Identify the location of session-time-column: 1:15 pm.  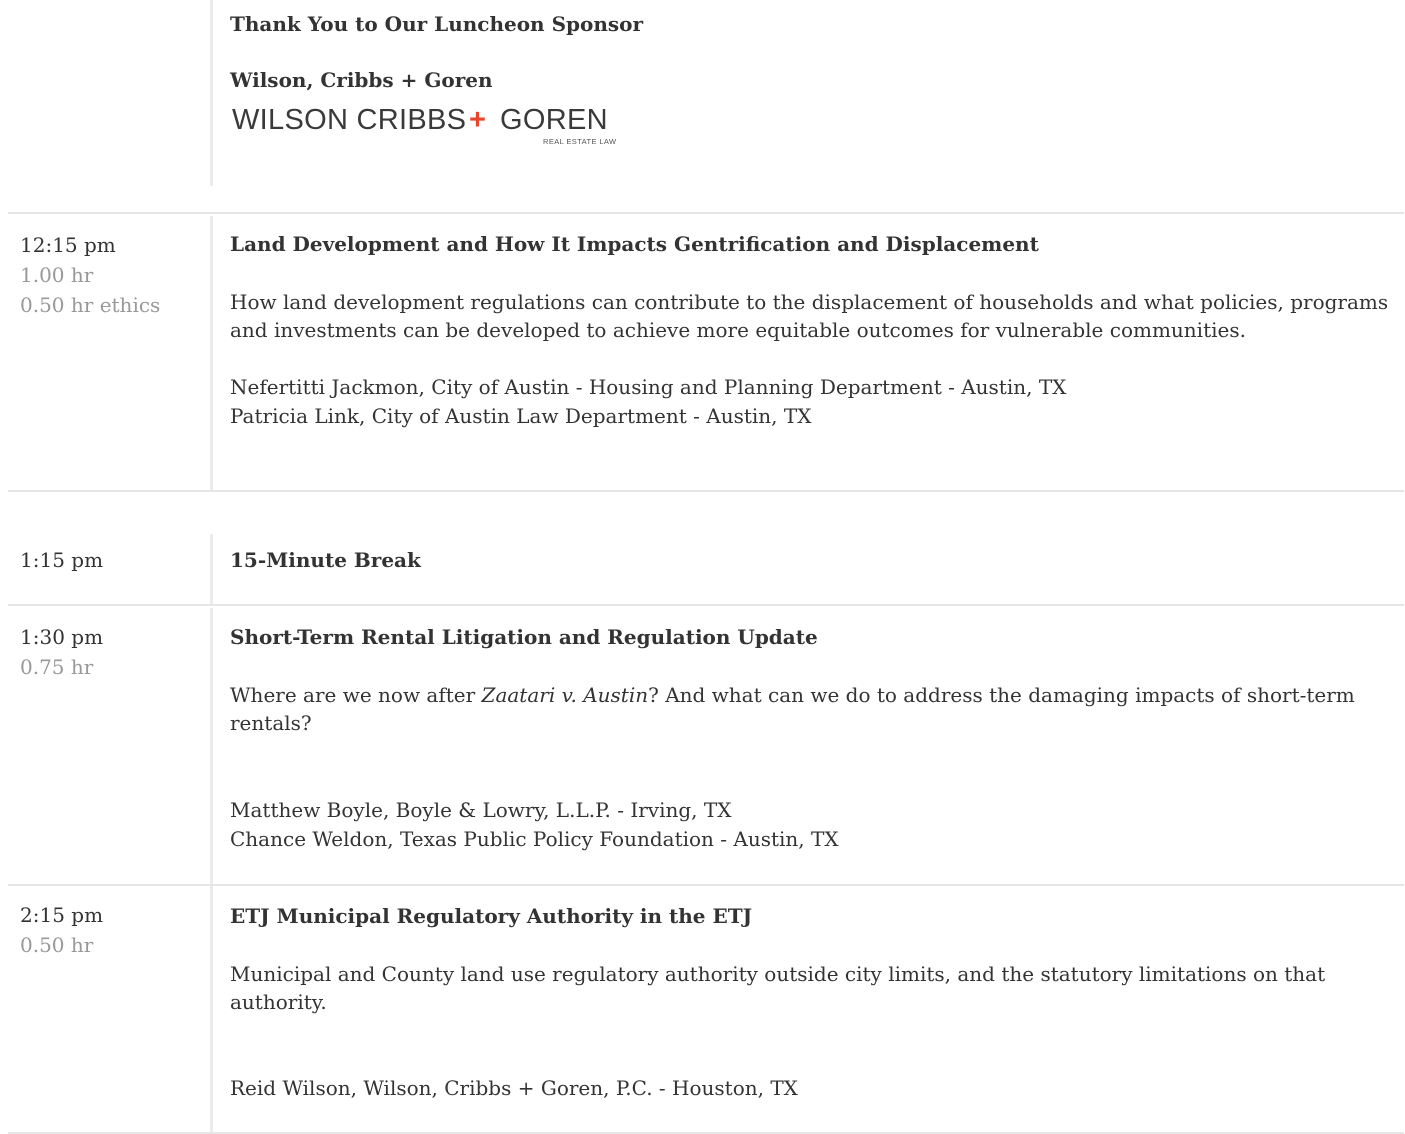
(115, 560).